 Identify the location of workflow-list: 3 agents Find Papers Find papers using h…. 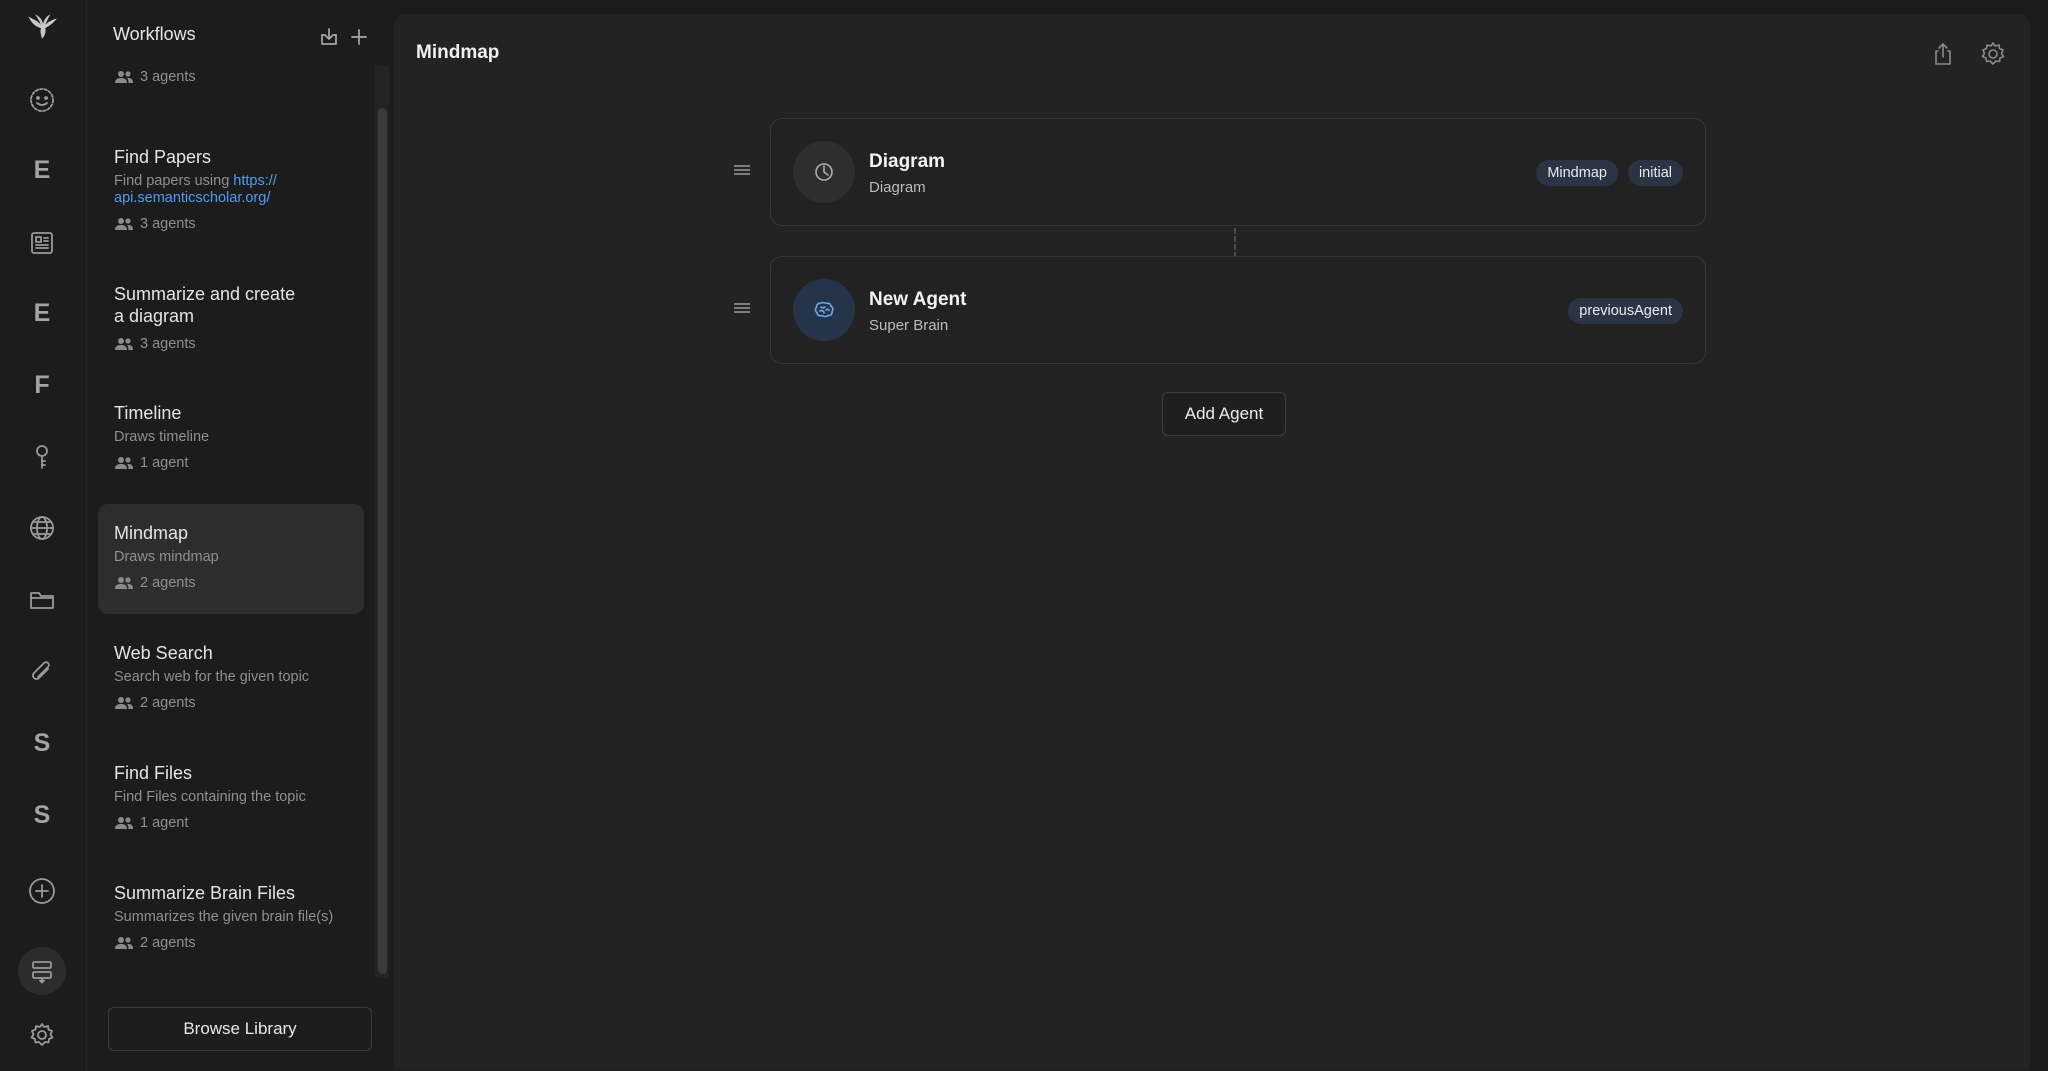
(231, 523).